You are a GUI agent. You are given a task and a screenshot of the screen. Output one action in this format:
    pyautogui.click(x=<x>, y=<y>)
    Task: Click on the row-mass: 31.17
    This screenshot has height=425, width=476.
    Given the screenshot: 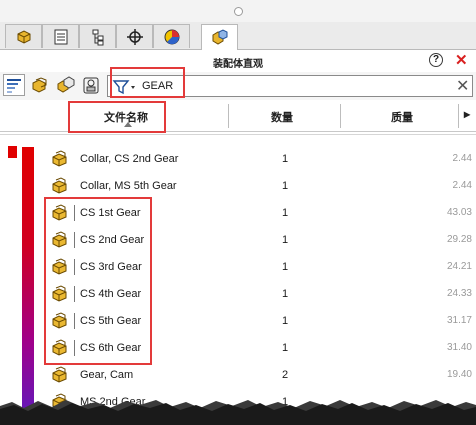 What is the action you would take?
    pyautogui.click(x=459, y=320)
    